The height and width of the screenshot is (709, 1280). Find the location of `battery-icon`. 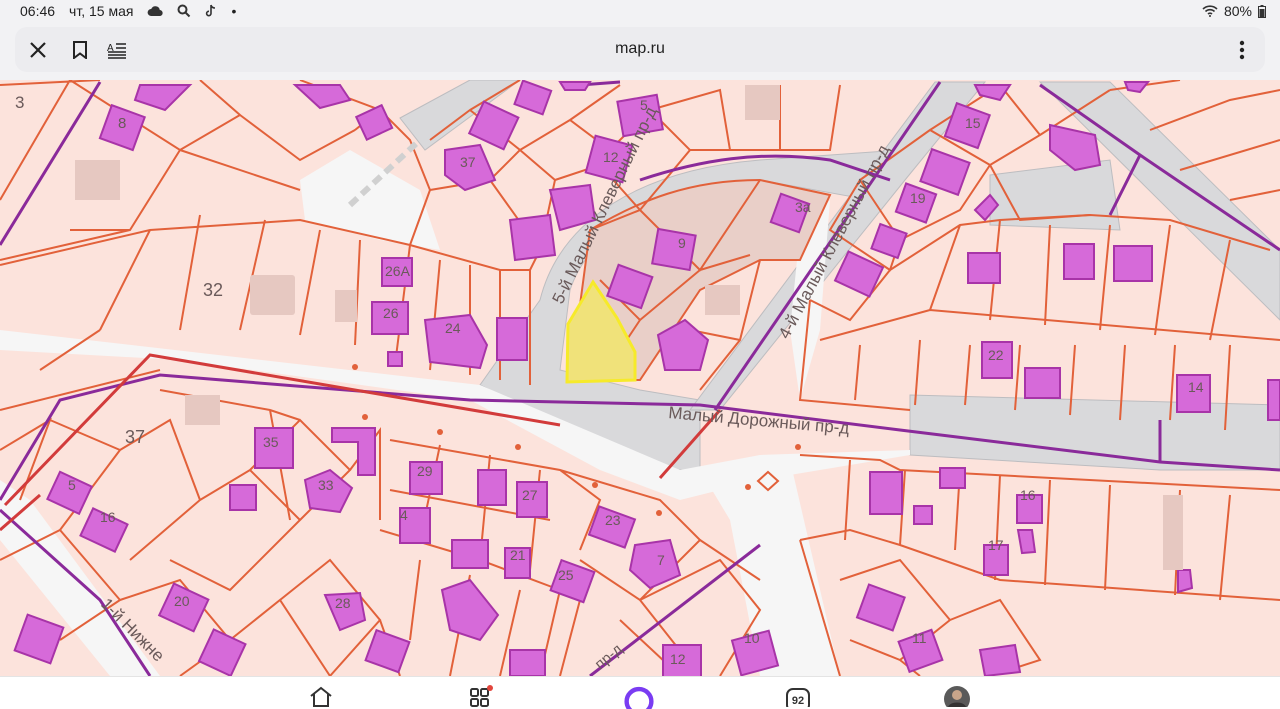

battery-icon is located at coordinates (1262, 11).